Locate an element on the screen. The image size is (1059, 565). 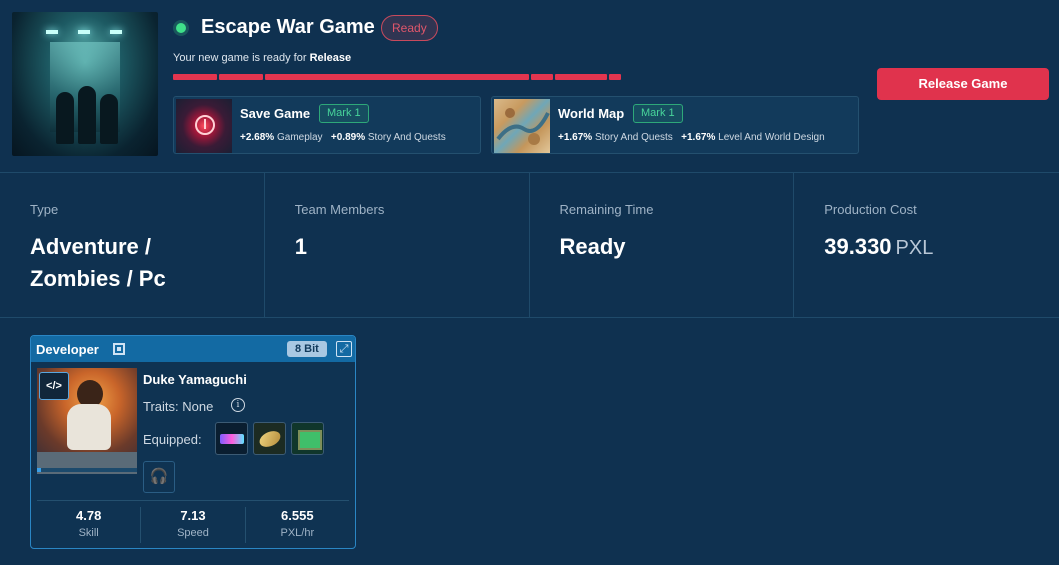
developer-card-header: Developer 8 Bit ⤢ is located at coordinates (193, 349).